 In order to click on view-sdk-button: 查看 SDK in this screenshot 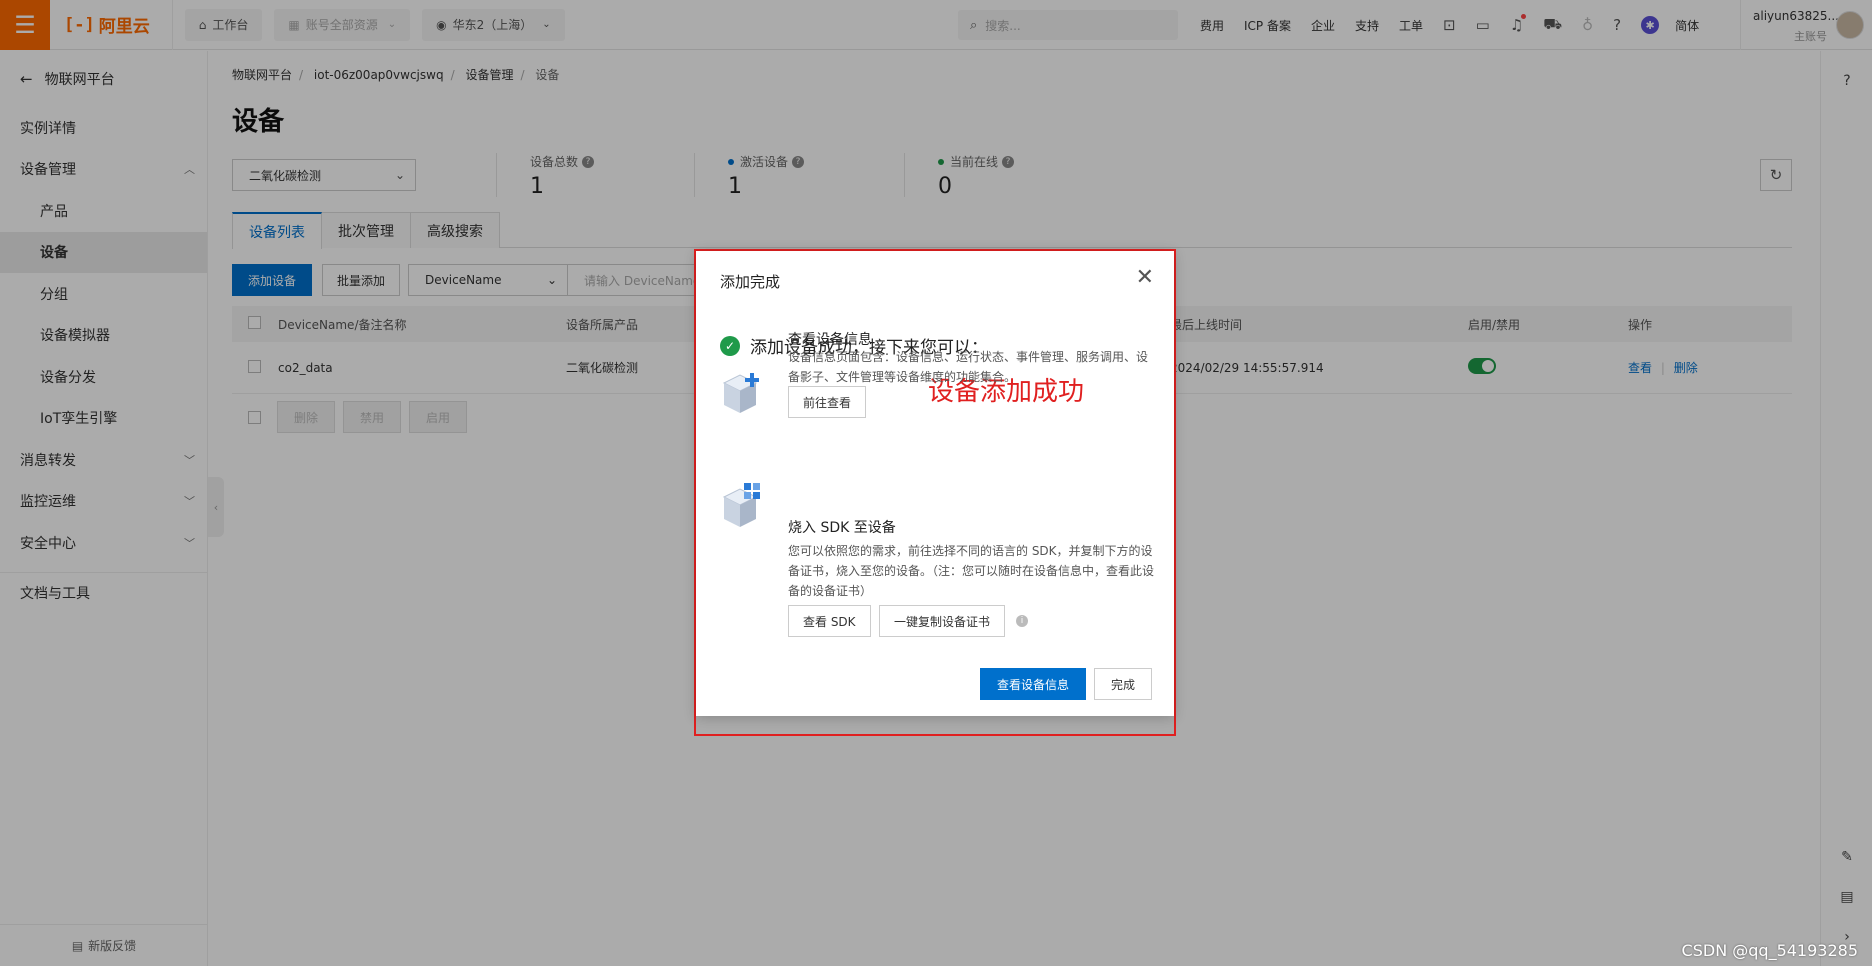, I will do `click(829, 621)`.